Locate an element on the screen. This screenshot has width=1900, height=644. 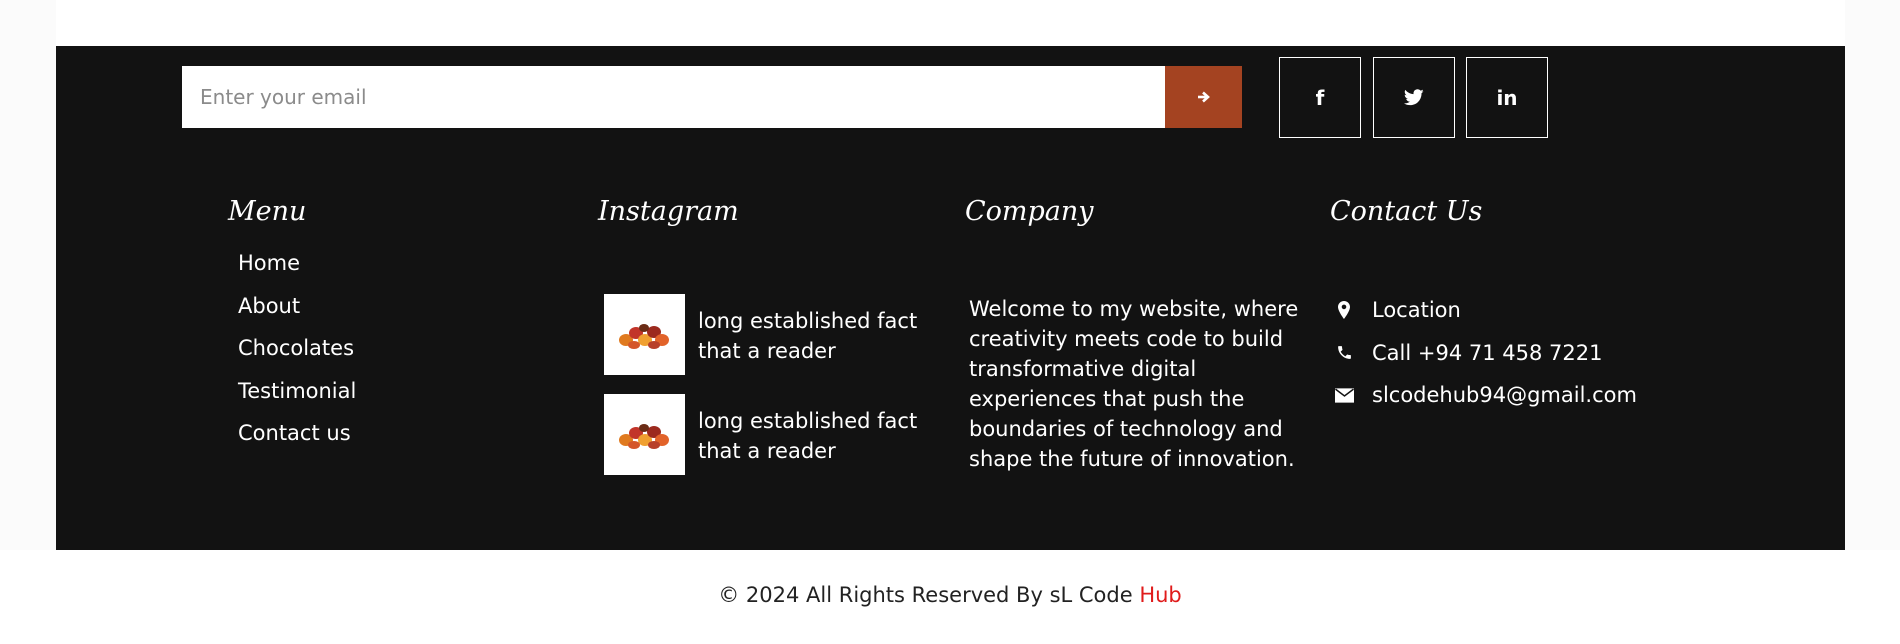
linkedin-icon: in is located at coordinates (1507, 97).